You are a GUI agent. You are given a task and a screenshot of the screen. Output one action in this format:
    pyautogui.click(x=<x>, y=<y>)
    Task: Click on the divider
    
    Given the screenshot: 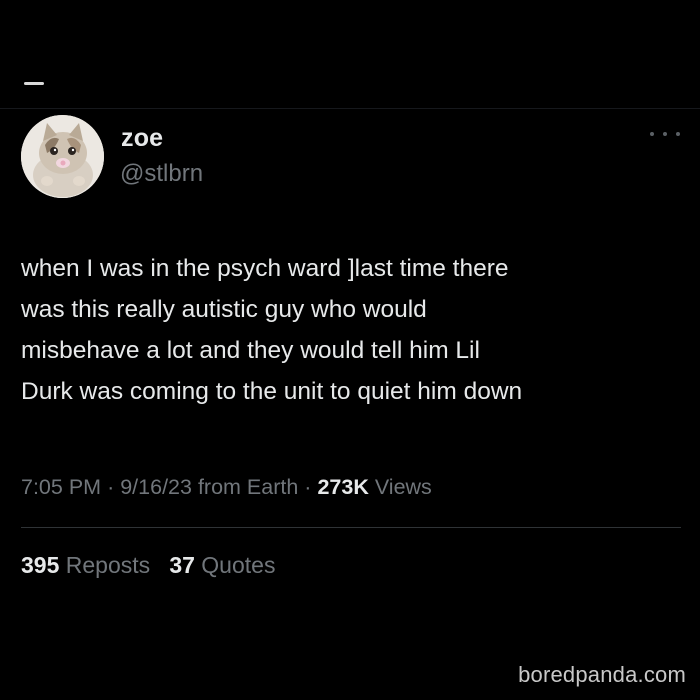 What is the action you would take?
    pyautogui.click(x=351, y=527)
    